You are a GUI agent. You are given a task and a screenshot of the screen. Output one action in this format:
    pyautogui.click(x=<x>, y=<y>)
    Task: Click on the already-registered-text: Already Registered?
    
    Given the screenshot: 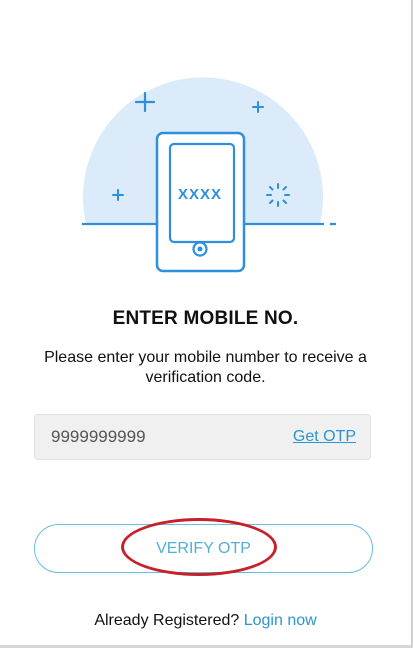 What is the action you would take?
    pyautogui.click(x=169, y=620)
    